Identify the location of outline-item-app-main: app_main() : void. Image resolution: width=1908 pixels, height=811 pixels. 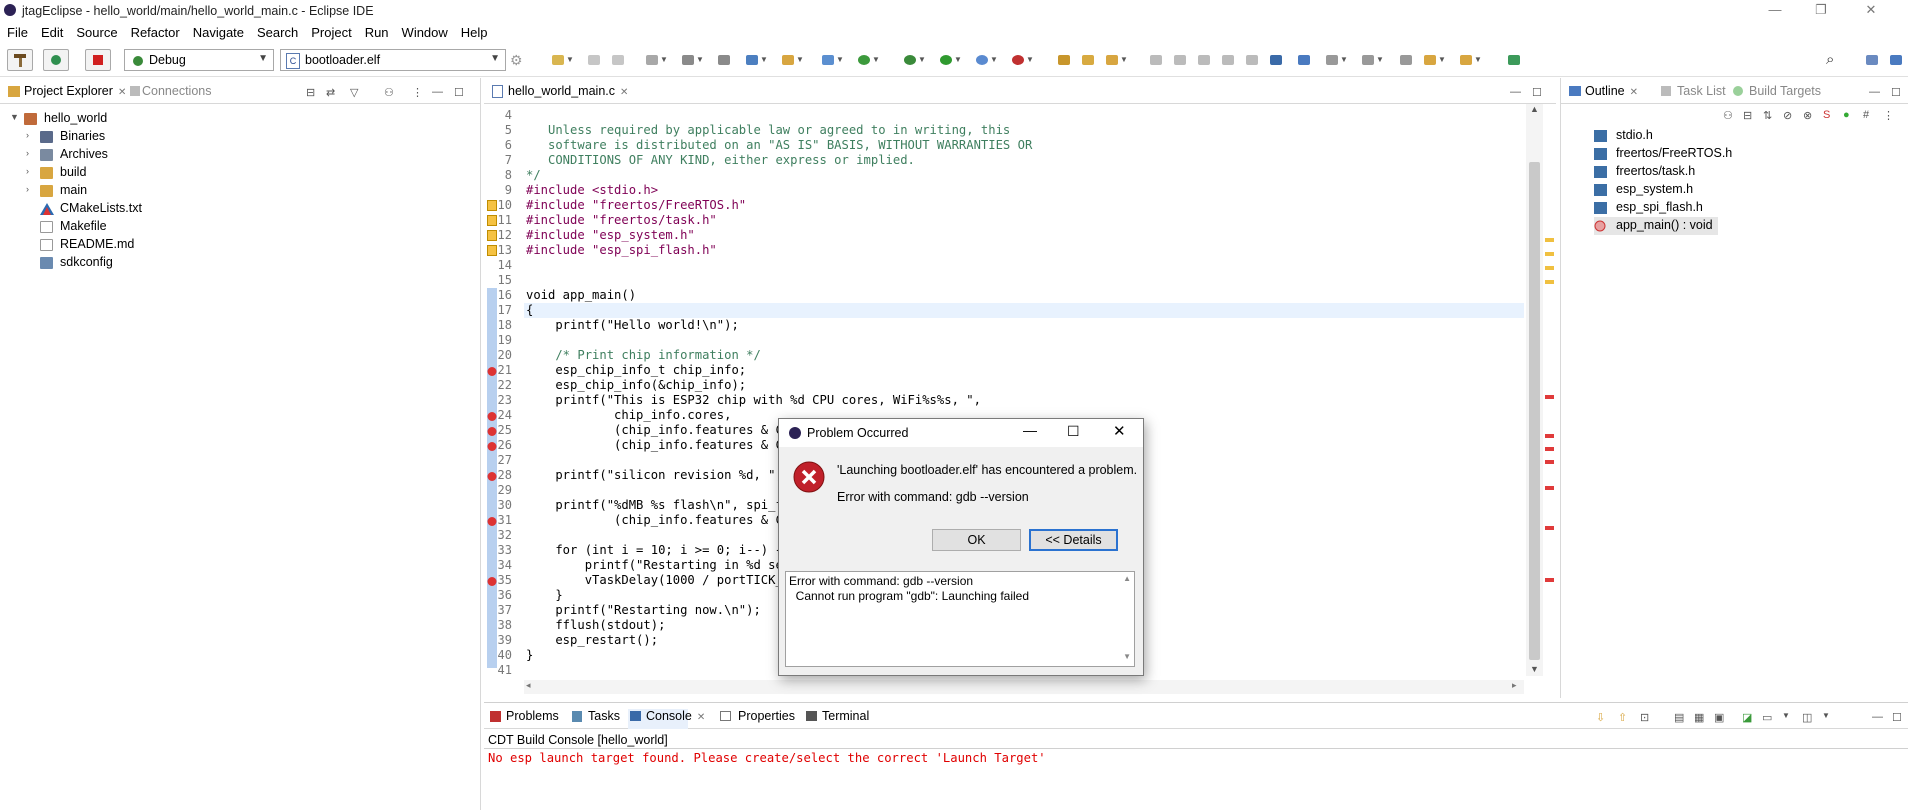
(1656, 226).